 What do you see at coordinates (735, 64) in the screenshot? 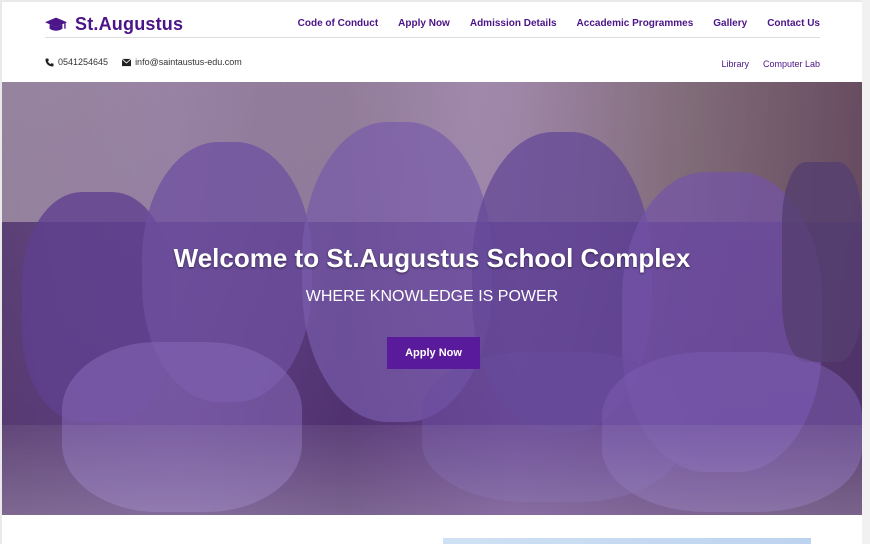
I see `subnav-item-library: Library` at bounding box center [735, 64].